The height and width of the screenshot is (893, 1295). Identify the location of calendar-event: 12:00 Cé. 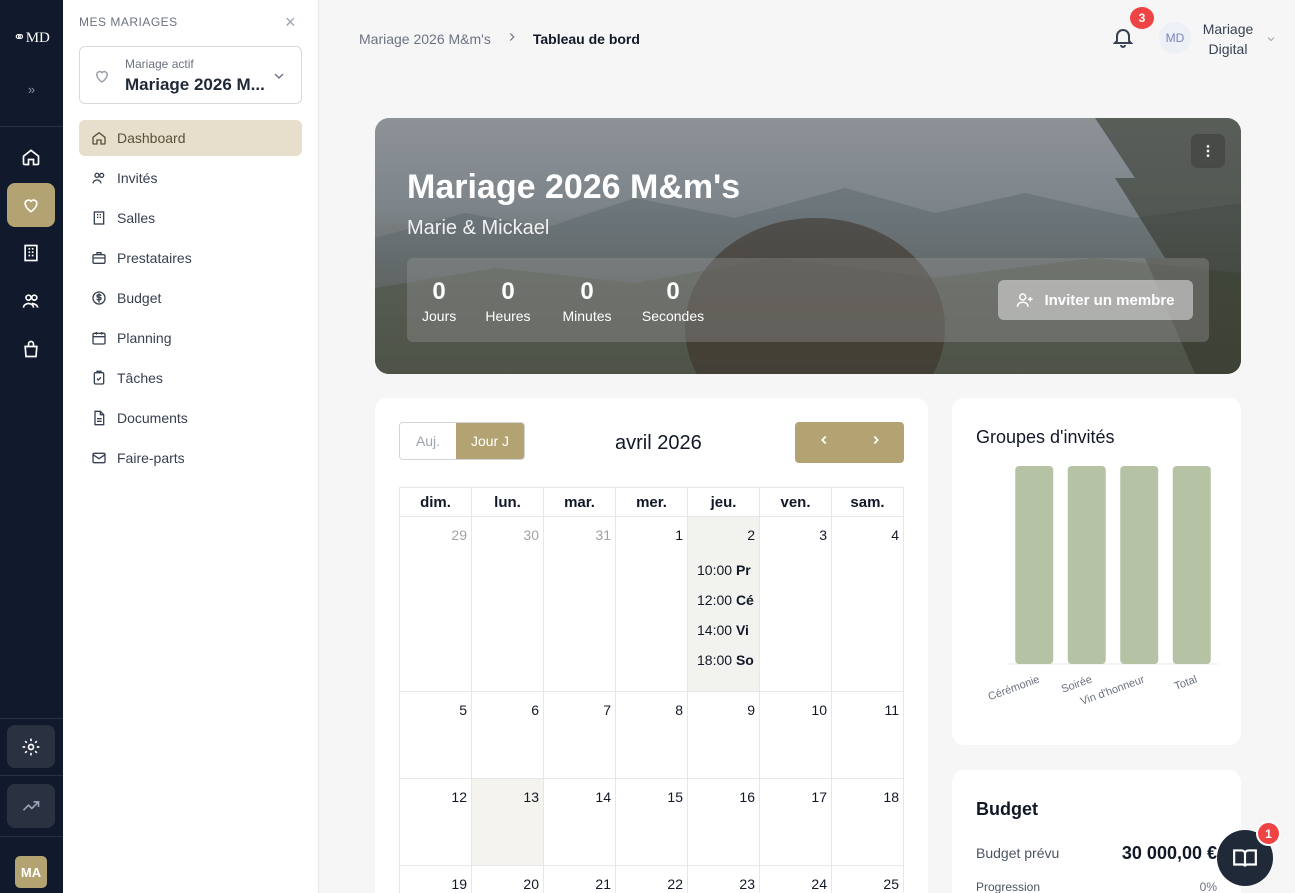
(721, 600).